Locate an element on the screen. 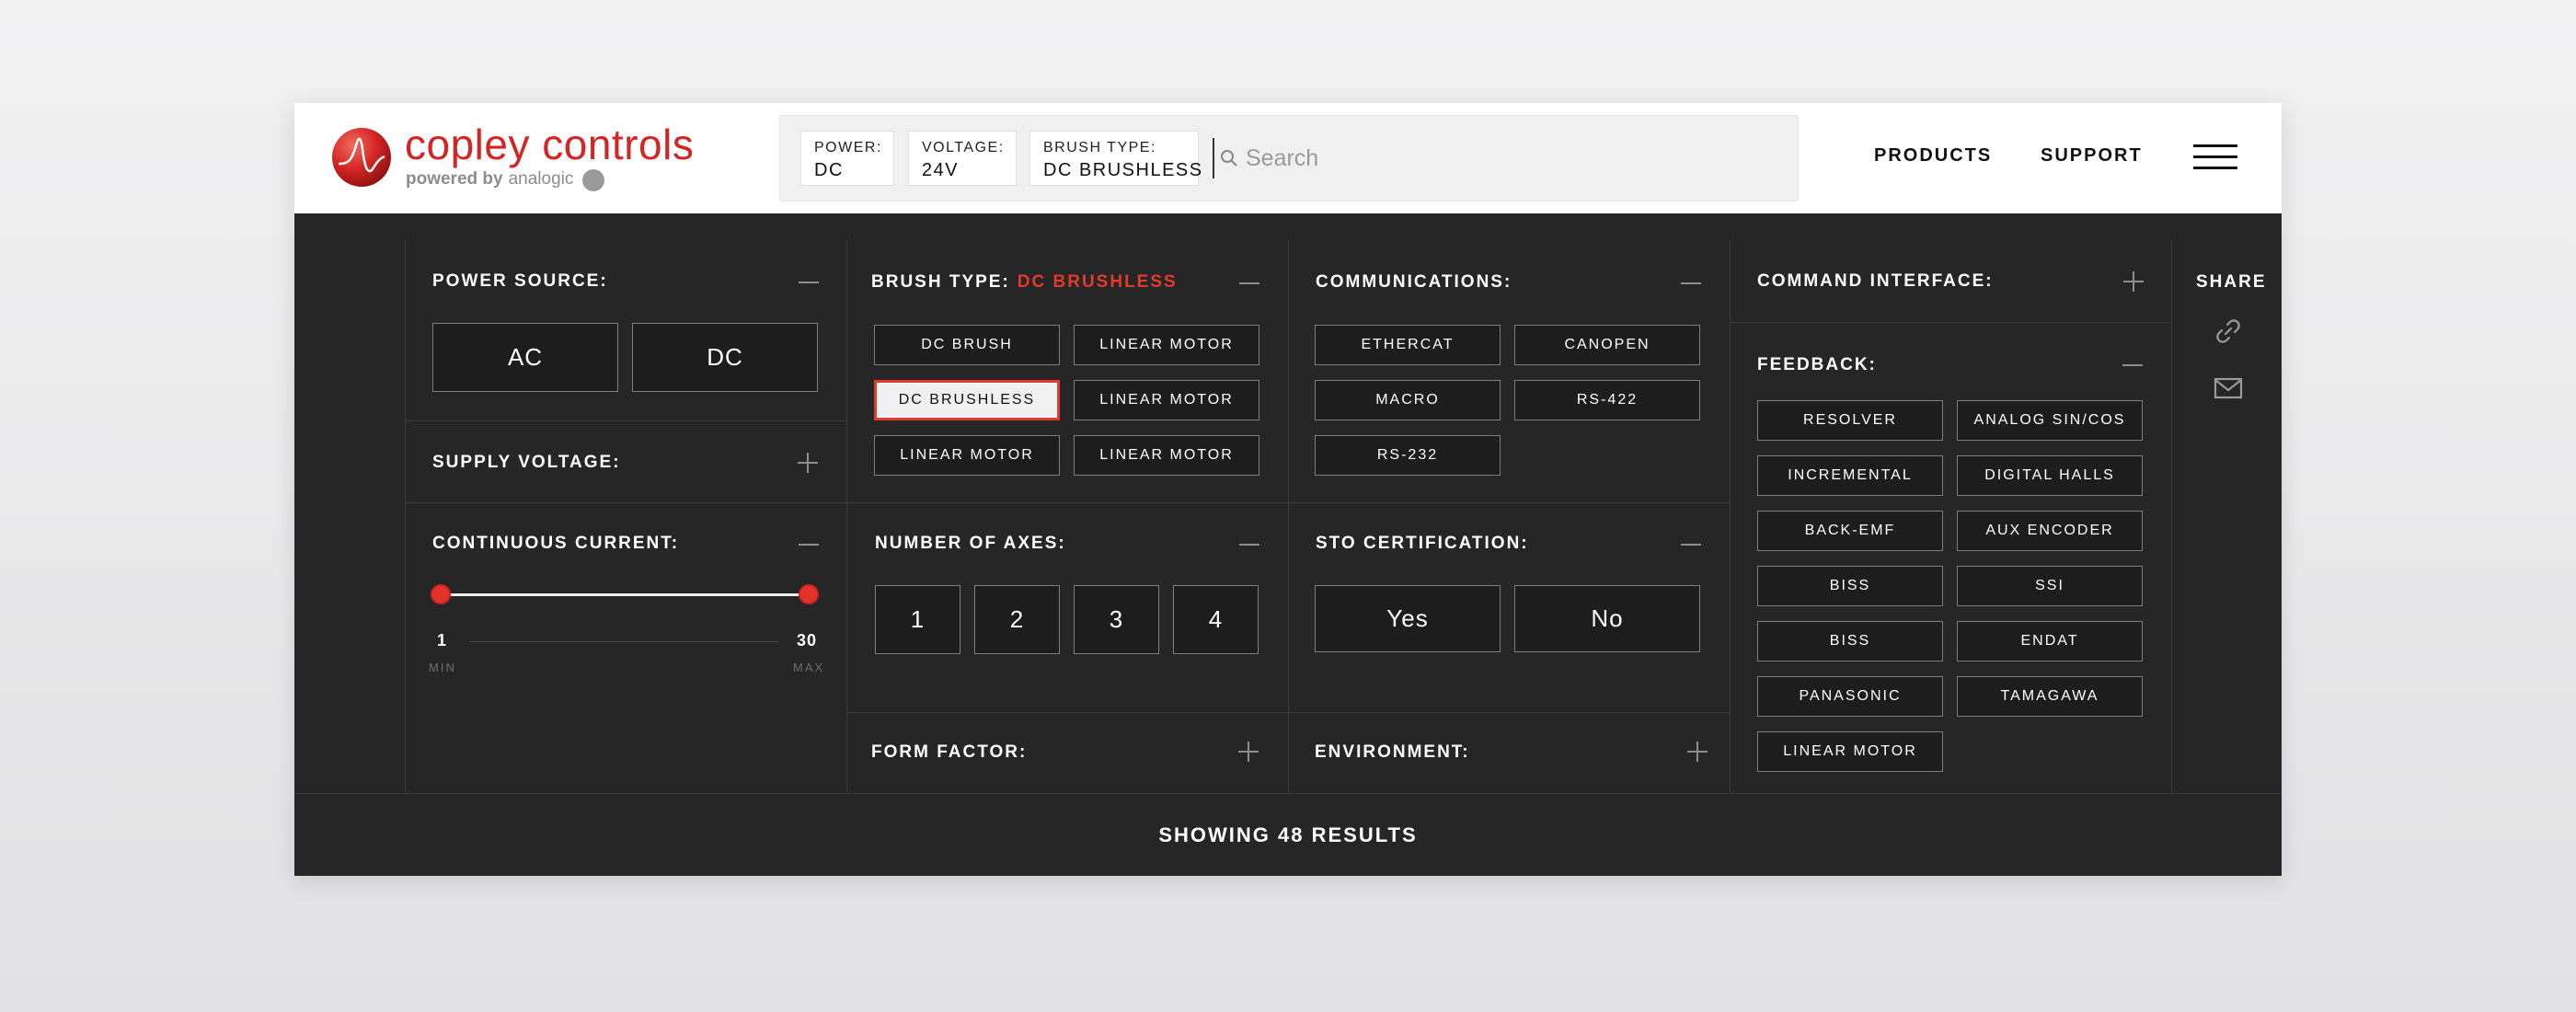 The height and width of the screenshot is (1012, 2576). link-icon is located at coordinates (2228, 331).